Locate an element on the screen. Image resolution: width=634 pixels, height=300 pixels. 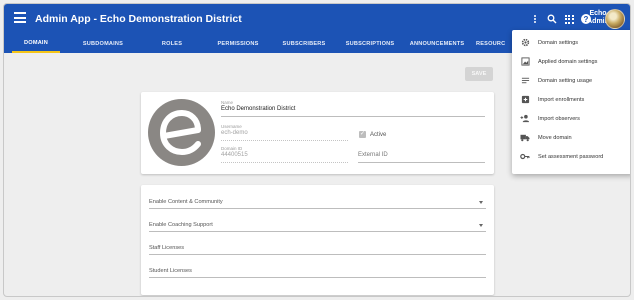
menu-item-import-observers: Import observers is located at coordinates (571, 118).